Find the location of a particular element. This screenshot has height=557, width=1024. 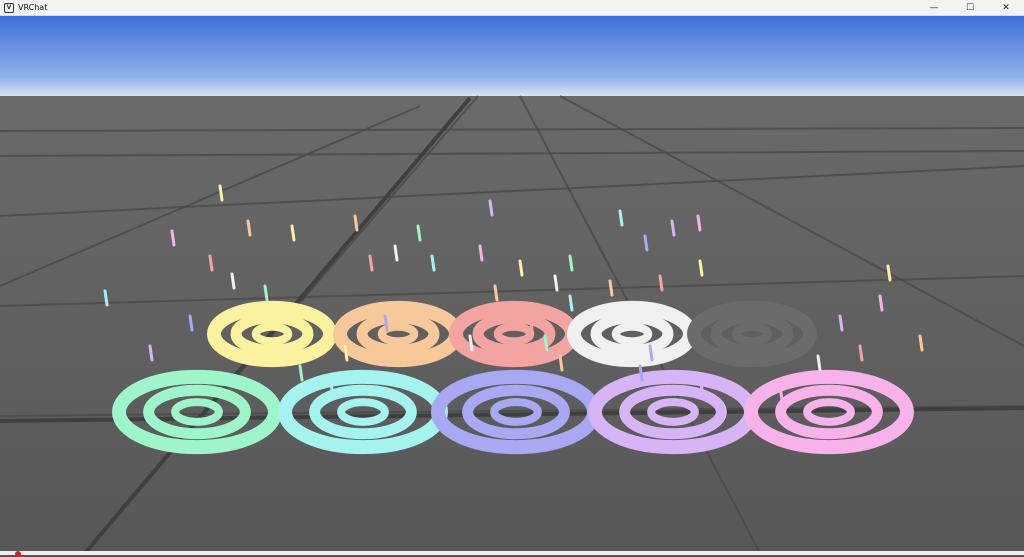

maximize-button: ☐ is located at coordinates (970, 8).